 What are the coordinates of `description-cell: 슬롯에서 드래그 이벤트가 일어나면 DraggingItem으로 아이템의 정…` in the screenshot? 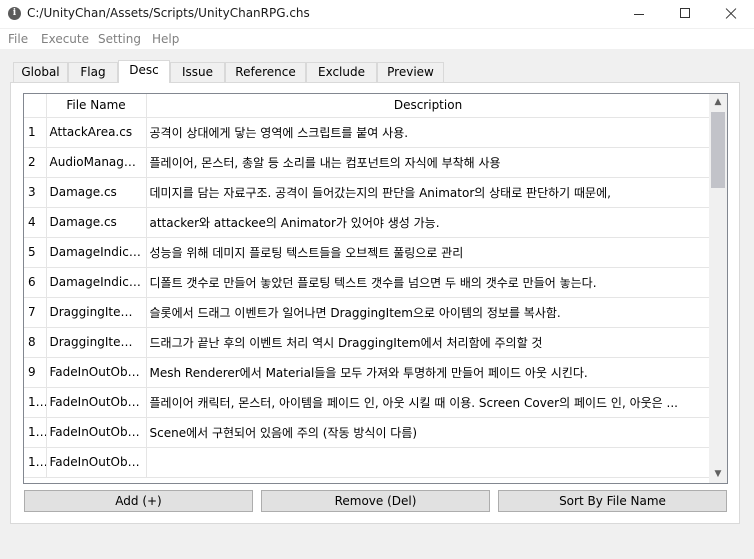 It's located at (428, 312).